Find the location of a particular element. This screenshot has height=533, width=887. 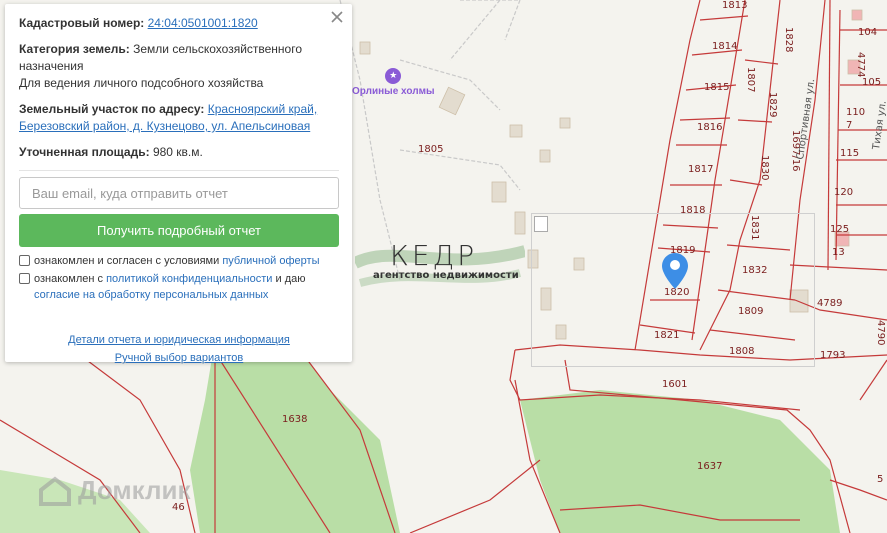

svg-text: 1817 is located at coordinates (700, 169).